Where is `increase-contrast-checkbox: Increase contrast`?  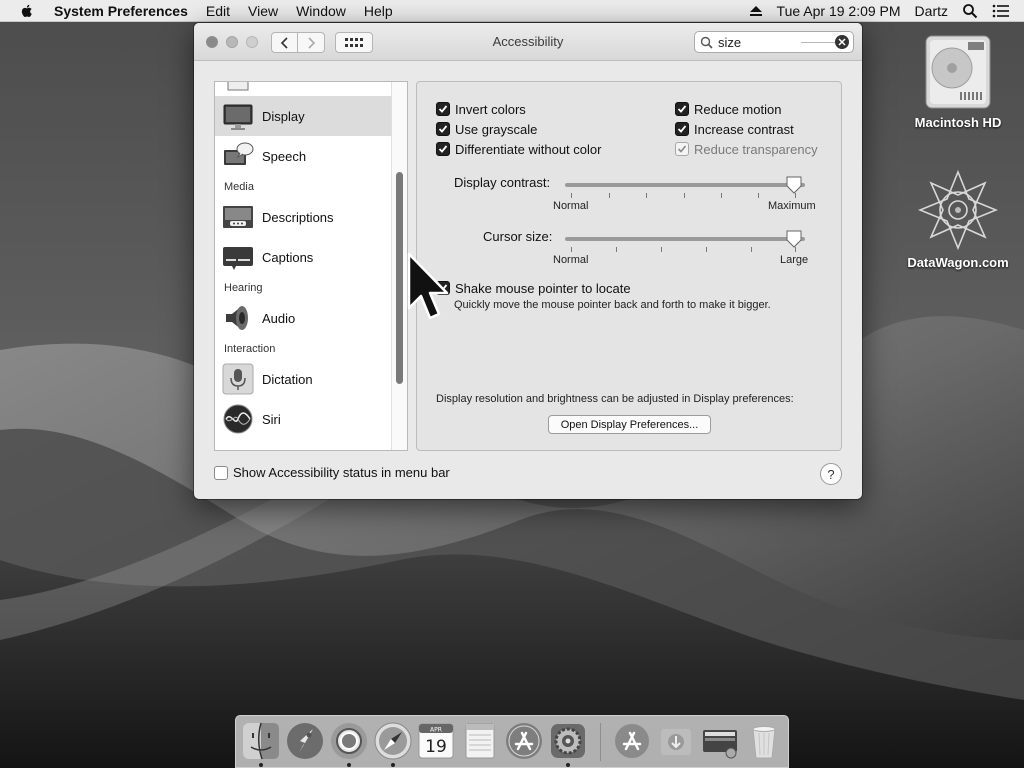
increase-contrast-checkbox: Increase contrast is located at coordinates (734, 129).